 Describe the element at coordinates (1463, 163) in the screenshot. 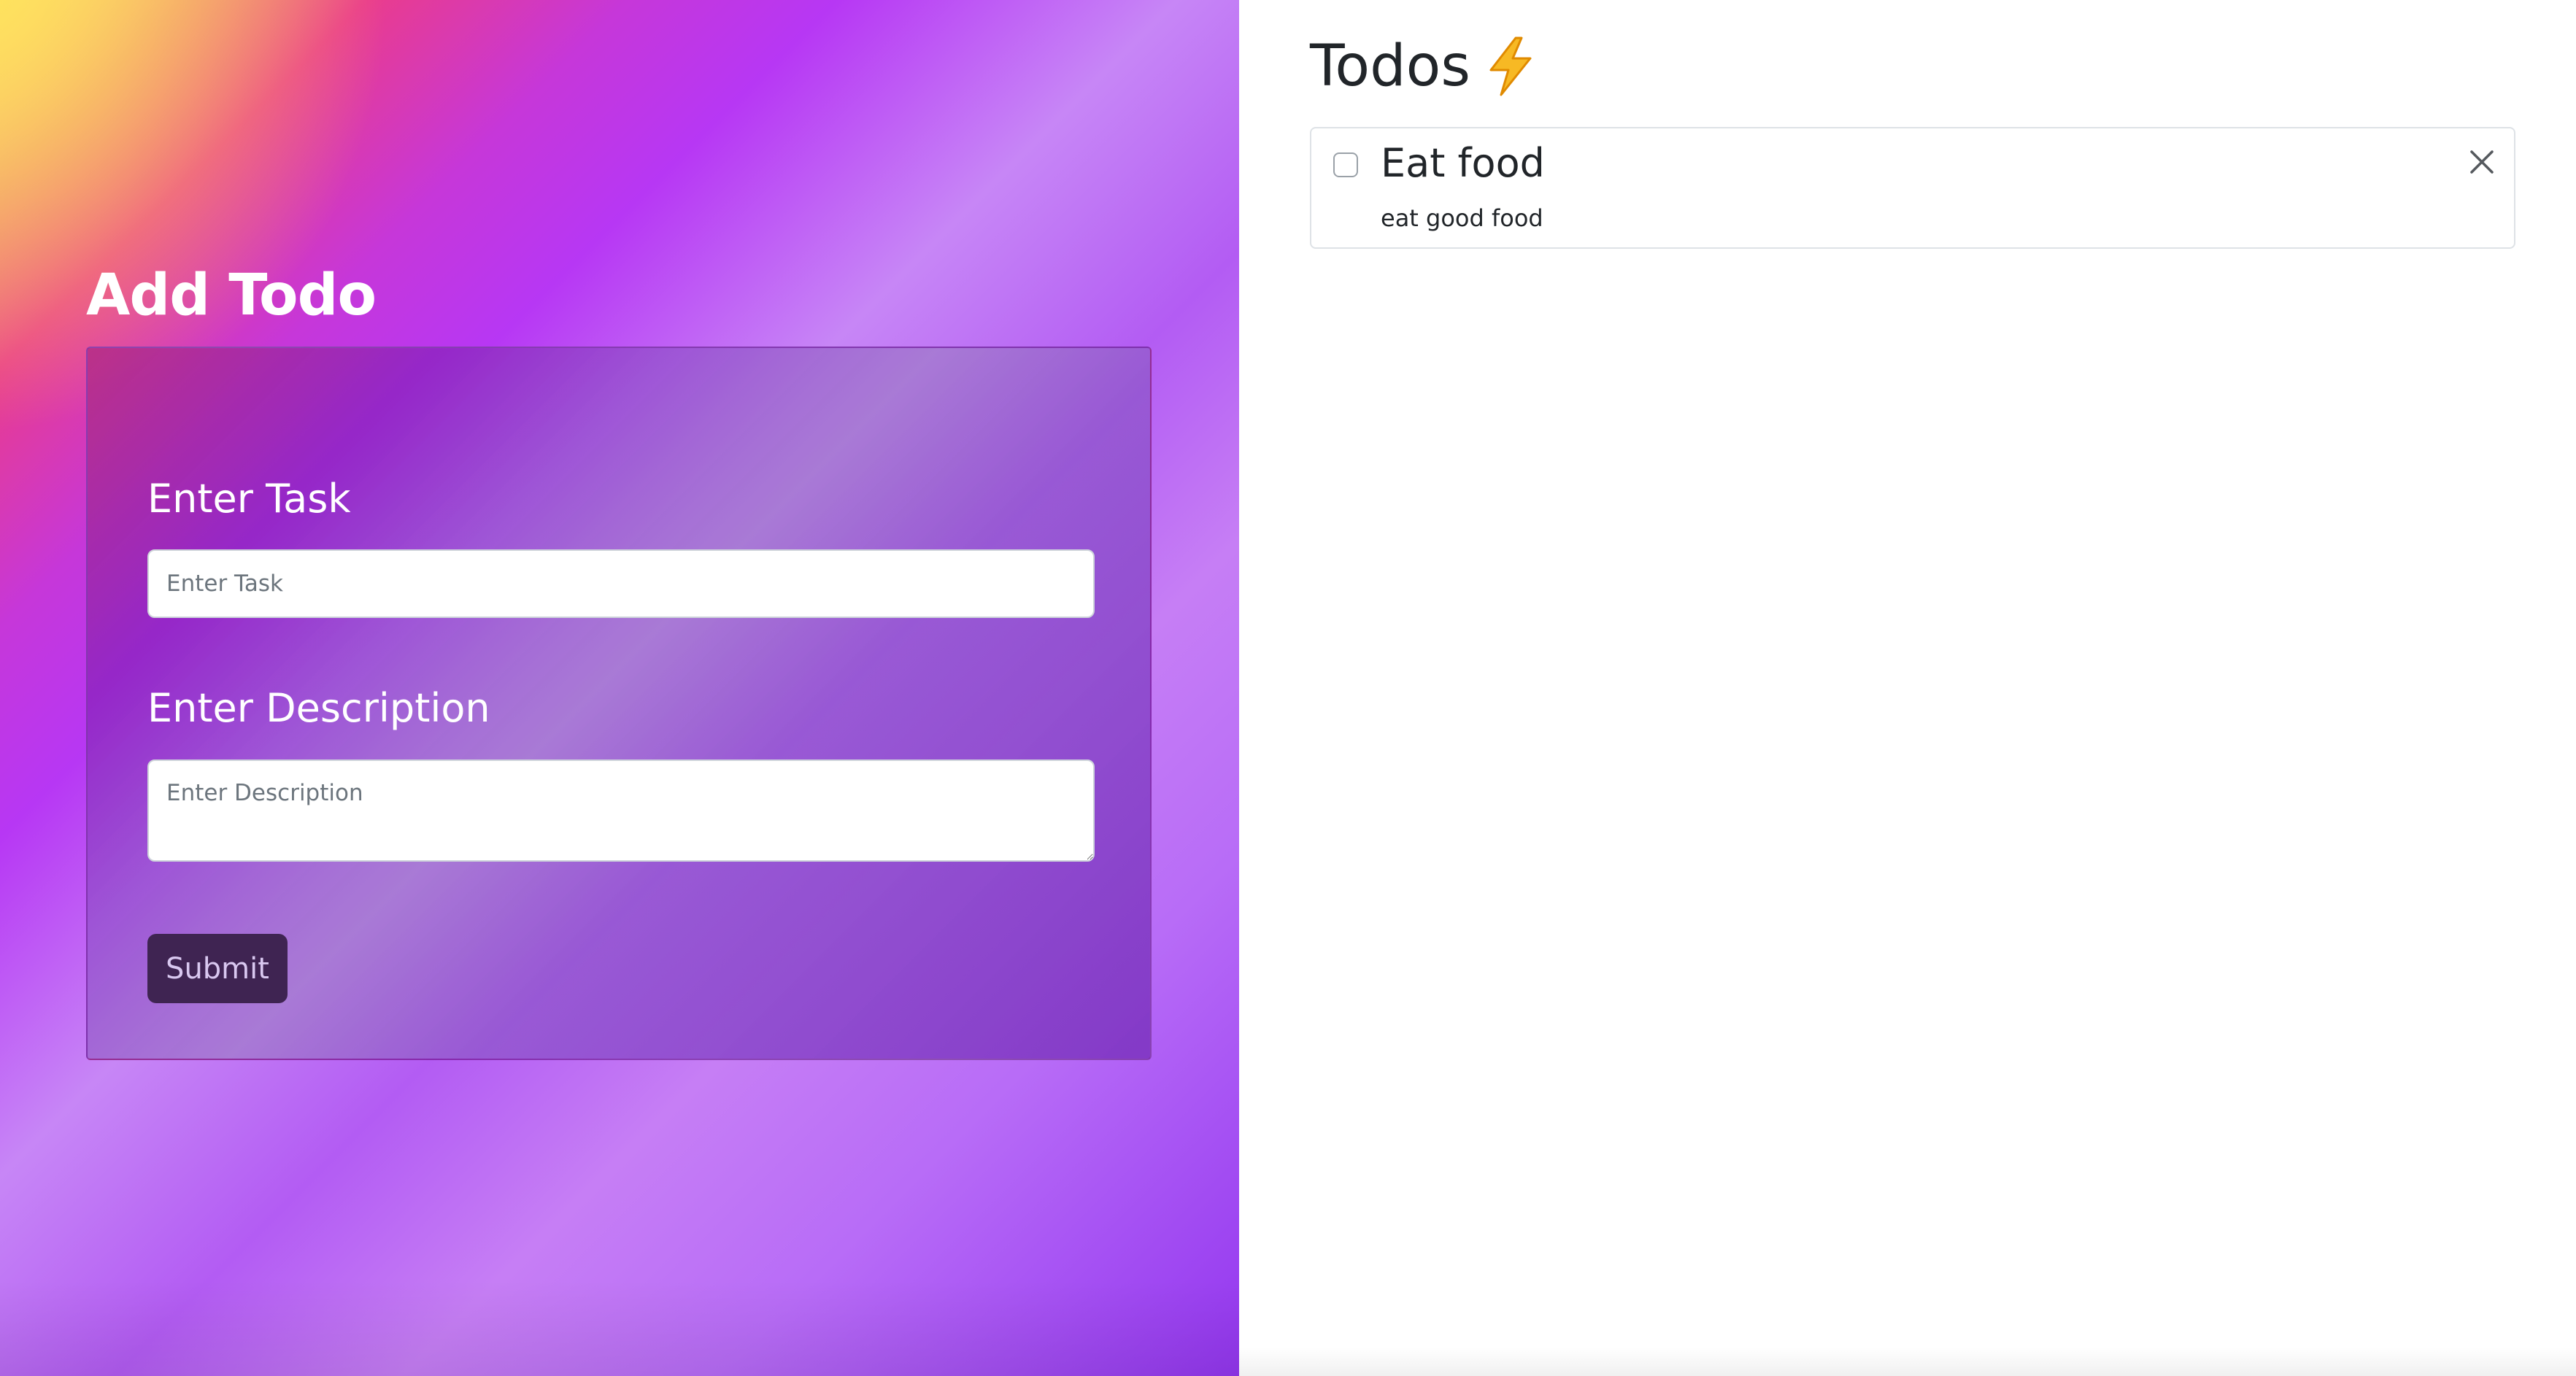

I see `todo-title: Eat food` at that location.